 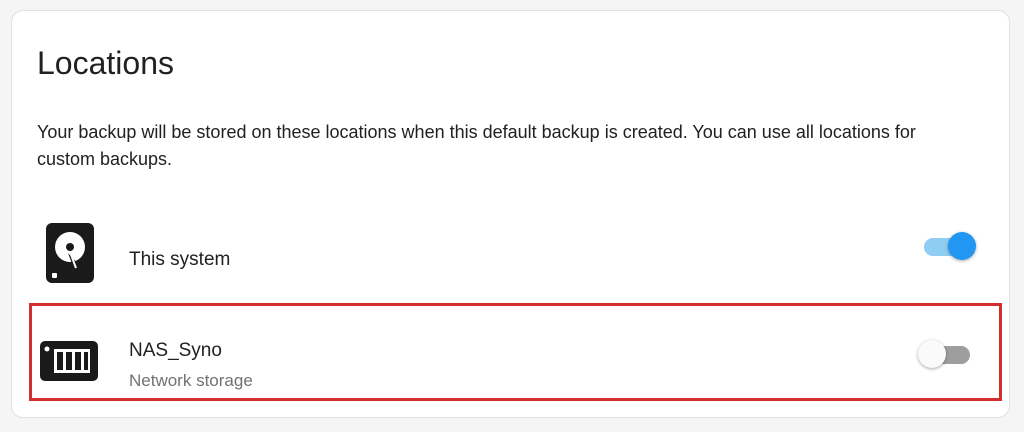 What do you see at coordinates (180, 259) in the screenshot?
I see `location-title: This system` at bounding box center [180, 259].